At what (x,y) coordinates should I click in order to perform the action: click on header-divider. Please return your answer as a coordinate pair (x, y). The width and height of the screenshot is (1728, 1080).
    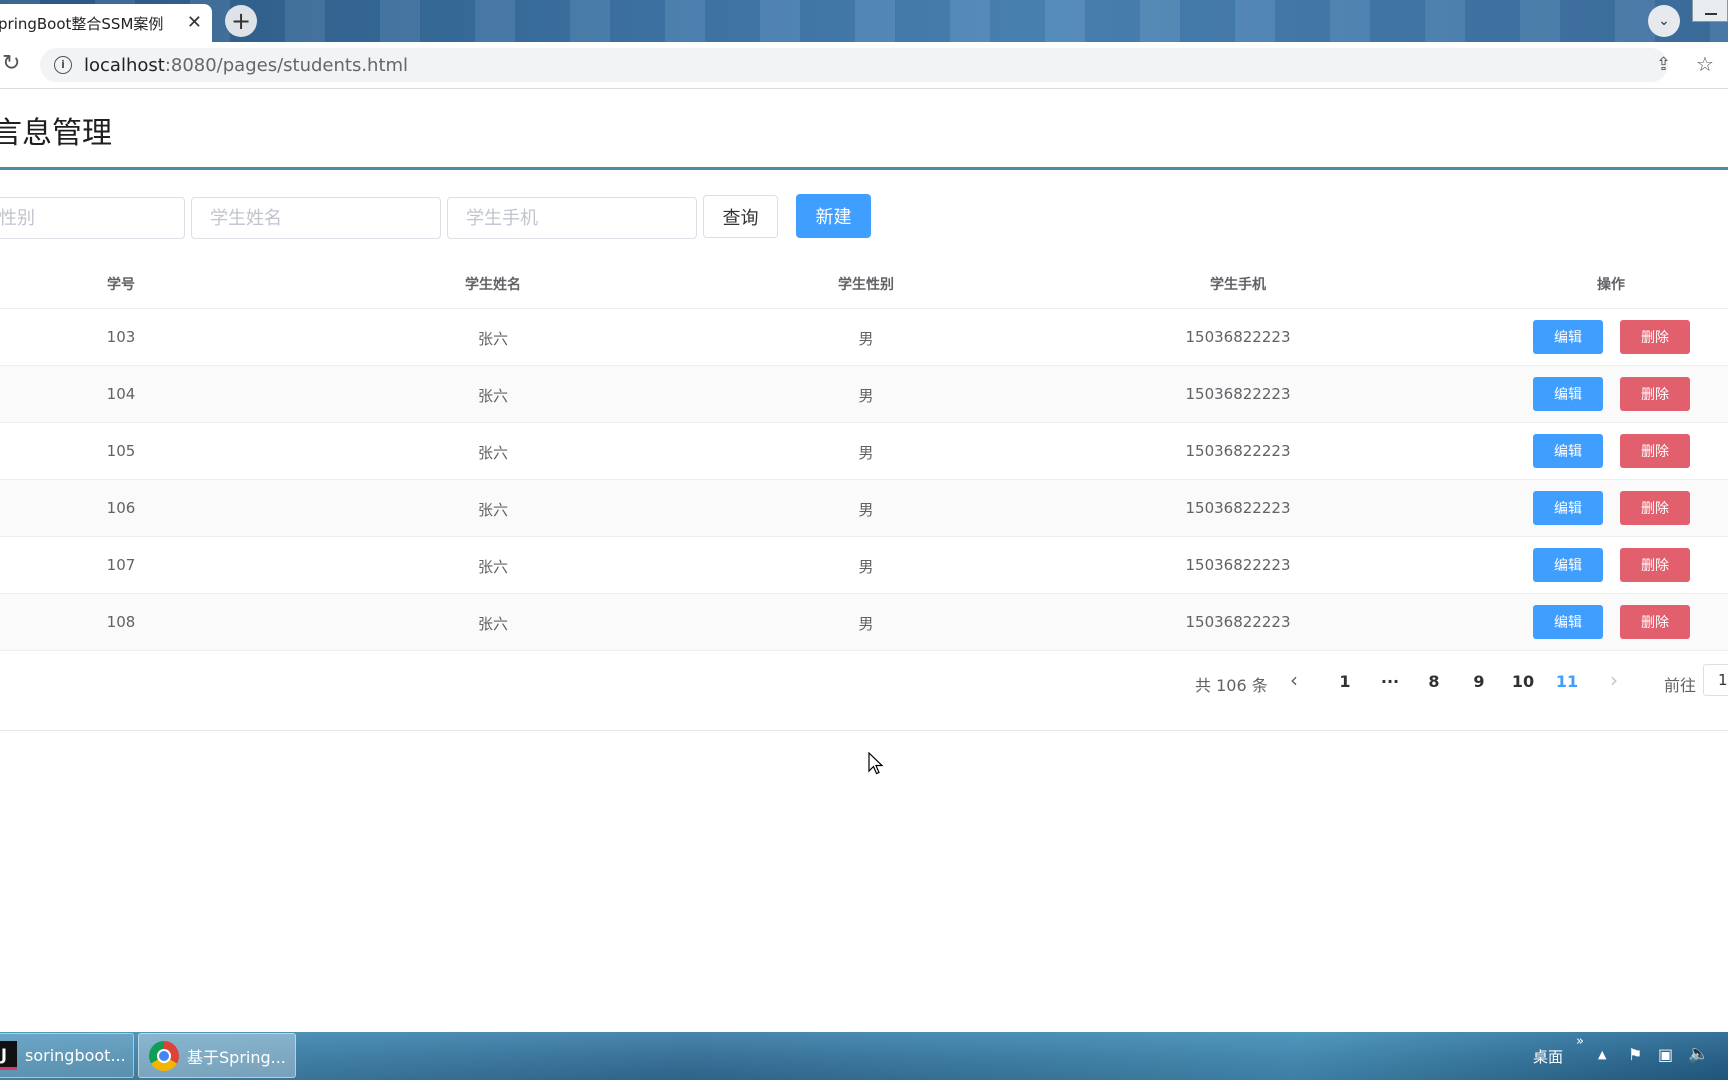
    Looking at the image, I should click on (864, 168).